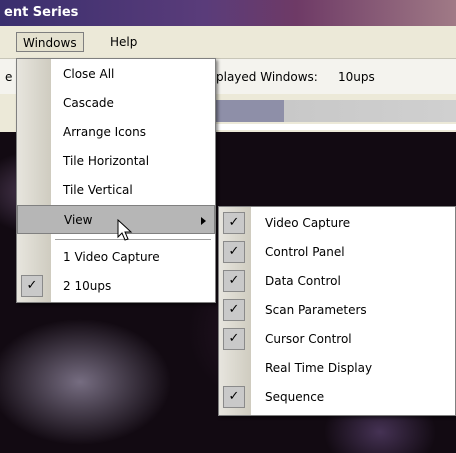 This screenshot has height=453, width=456. What do you see at coordinates (133, 240) in the screenshot?
I see `menu-separator` at bounding box center [133, 240].